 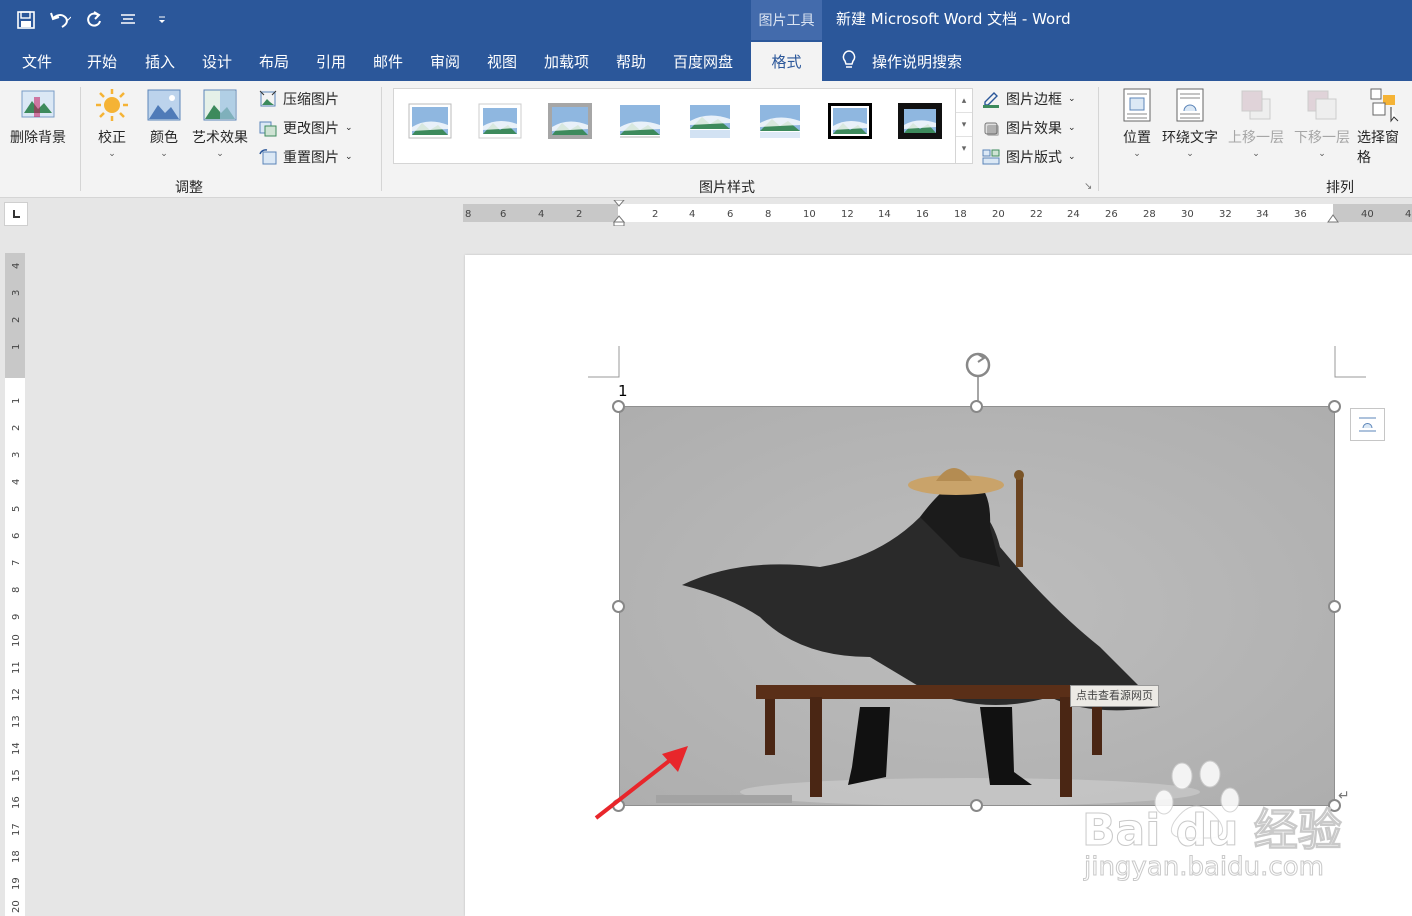 I want to click on ruler-label: 11, so click(x=16, y=667).